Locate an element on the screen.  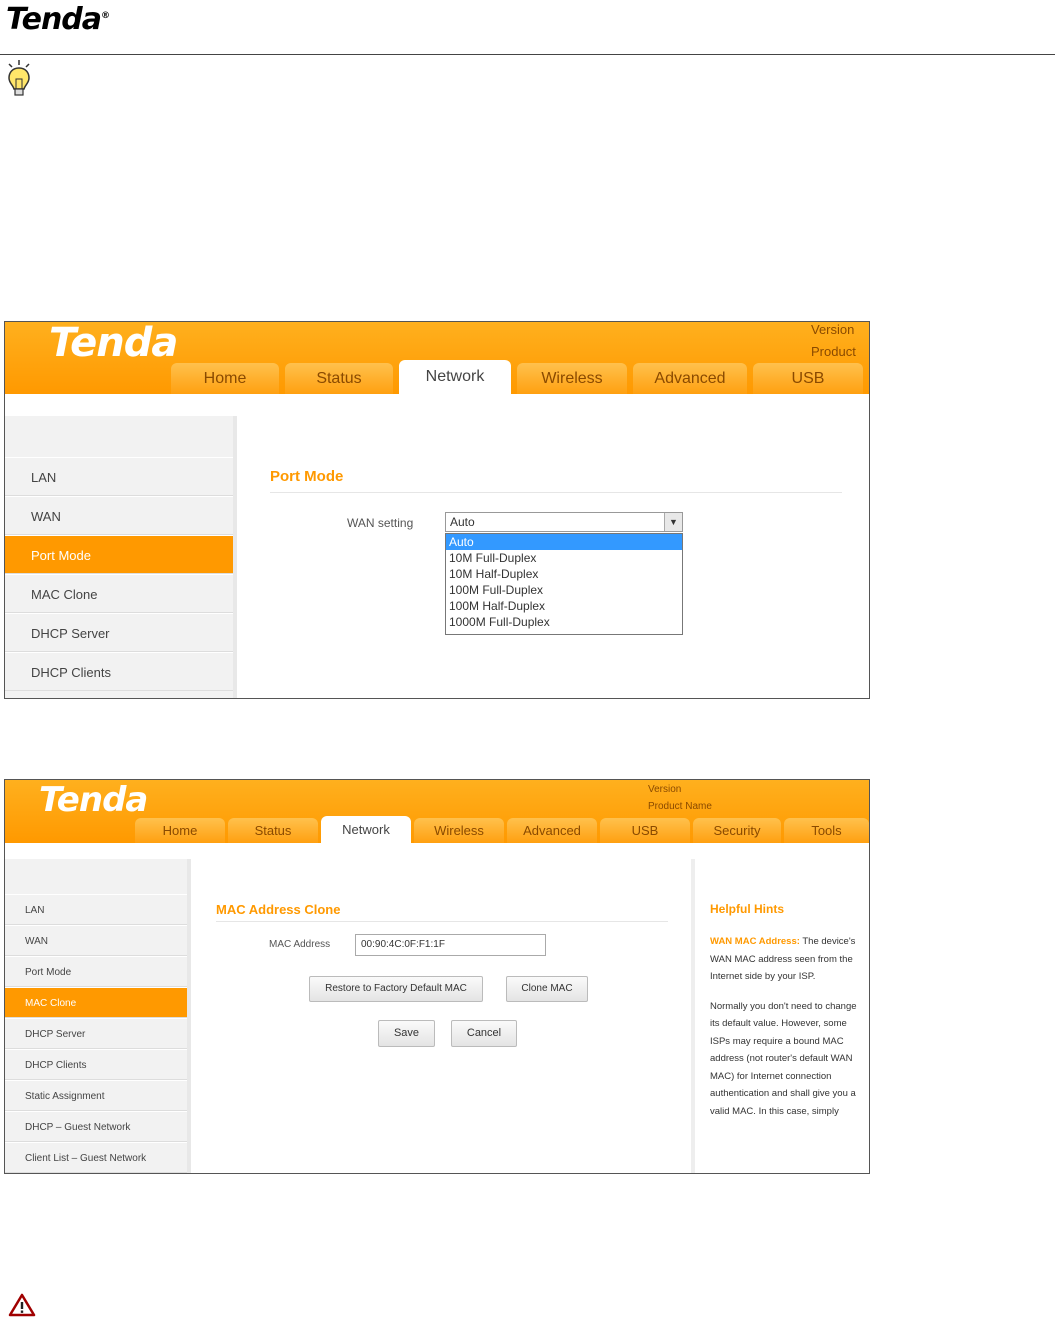
sidebar-item-dhcp-guest-network: DHCP – Guest Network is located at coordinates (96, 1126).